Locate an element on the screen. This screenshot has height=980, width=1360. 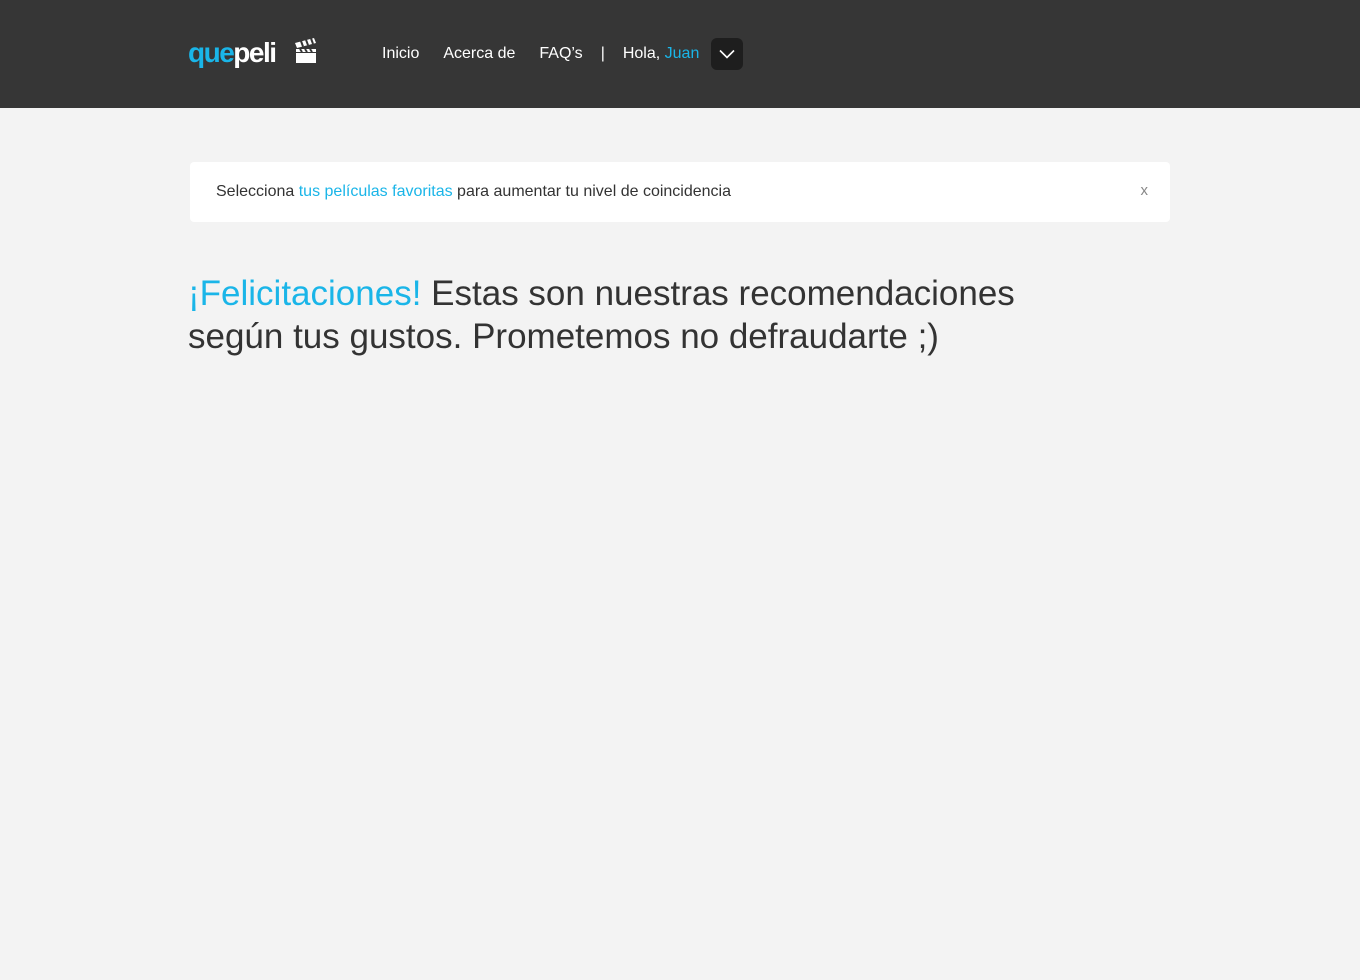
nav-link-faqs: FAQ’s is located at coordinates (560, 54).